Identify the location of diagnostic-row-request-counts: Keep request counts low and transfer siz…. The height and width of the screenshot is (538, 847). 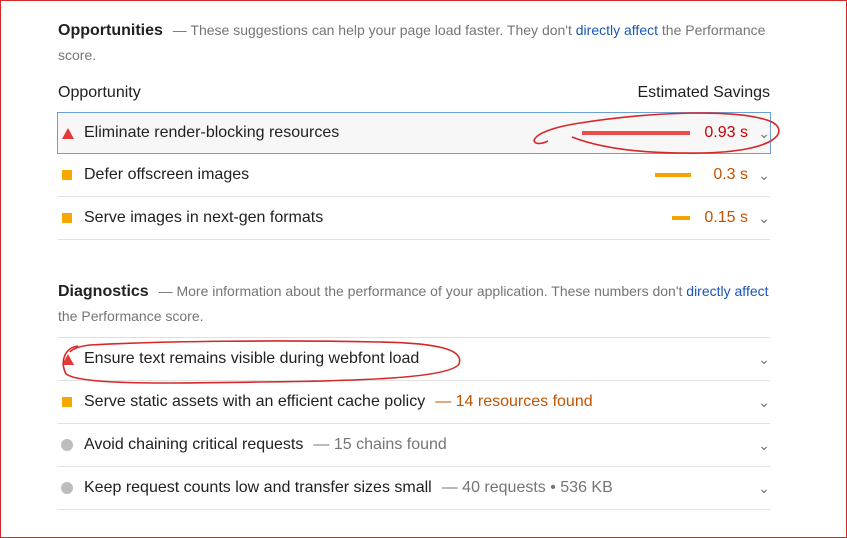
(414, 488).